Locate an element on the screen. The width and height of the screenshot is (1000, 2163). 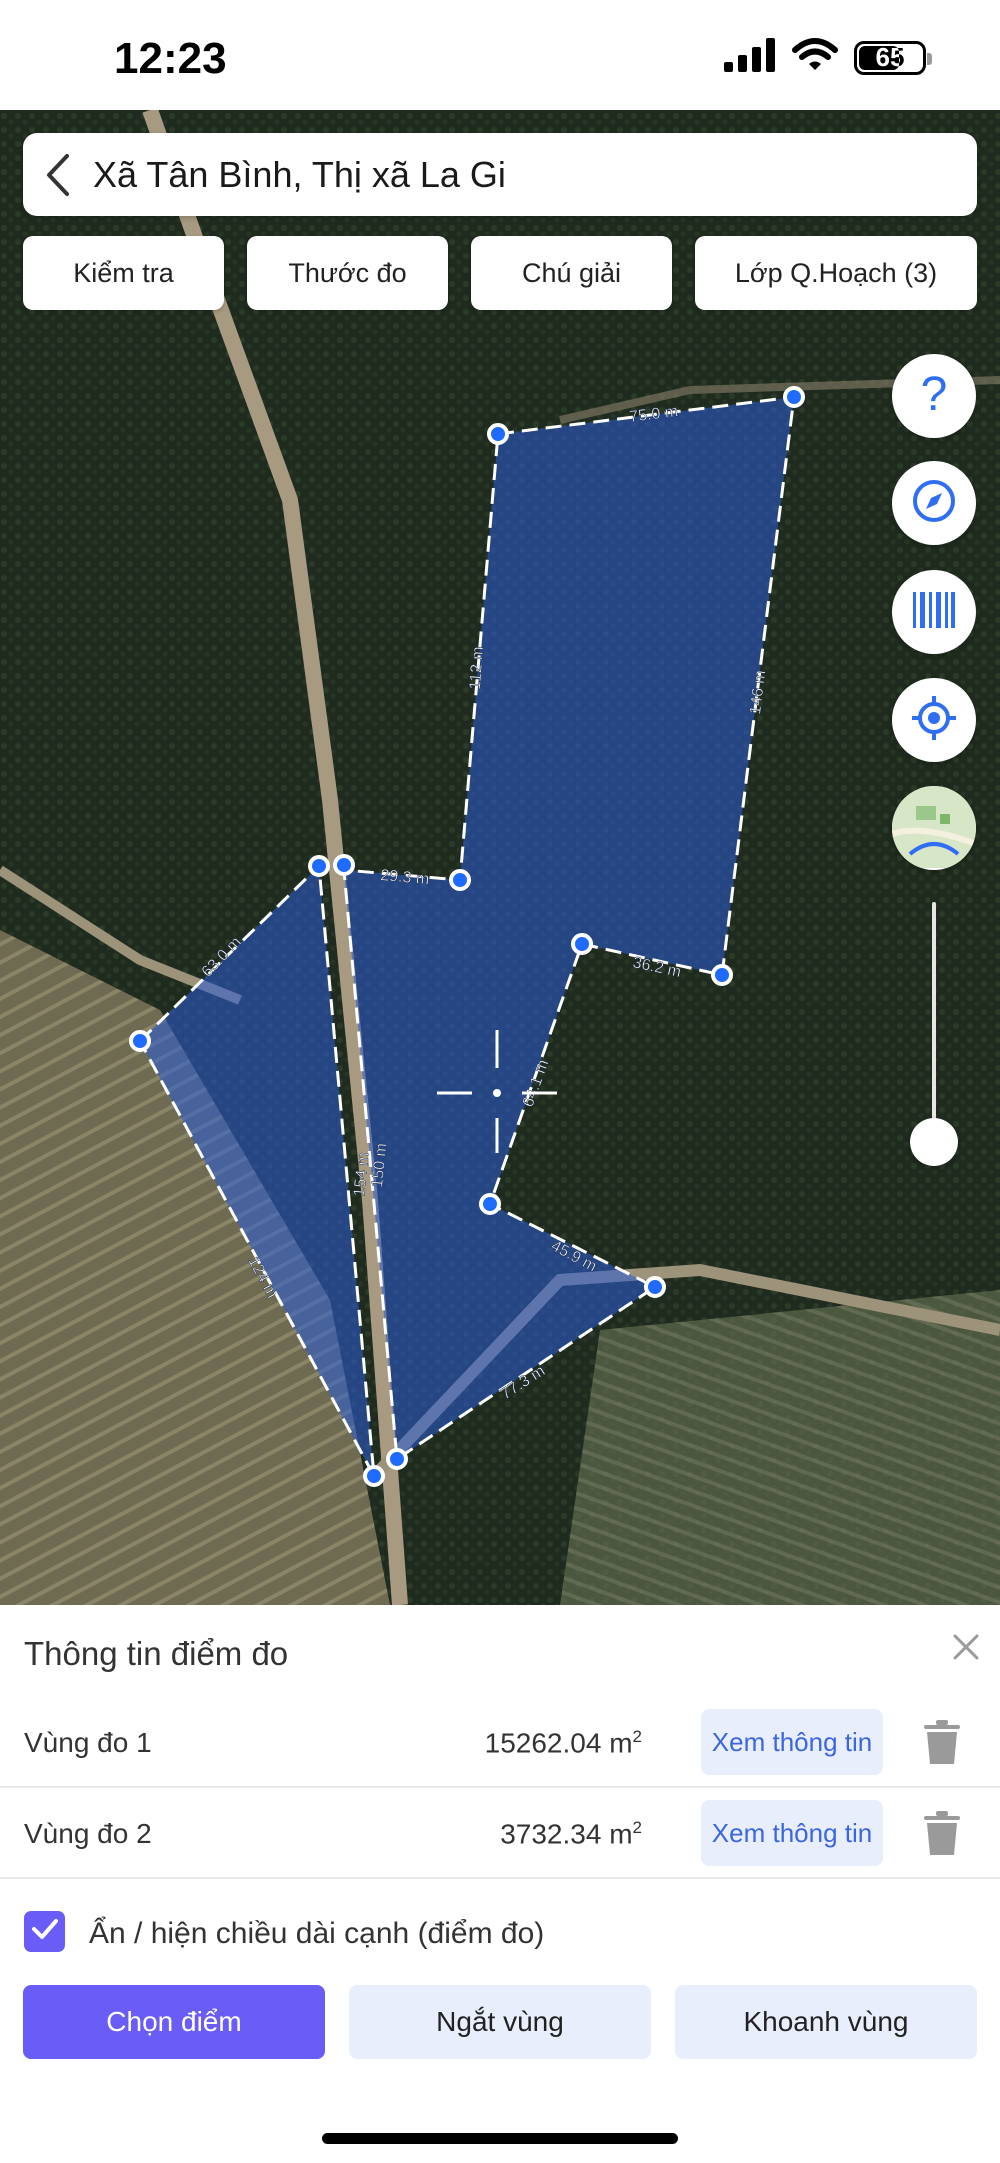
show-edge-length-checkbox is located at coordinates (44, 1931).